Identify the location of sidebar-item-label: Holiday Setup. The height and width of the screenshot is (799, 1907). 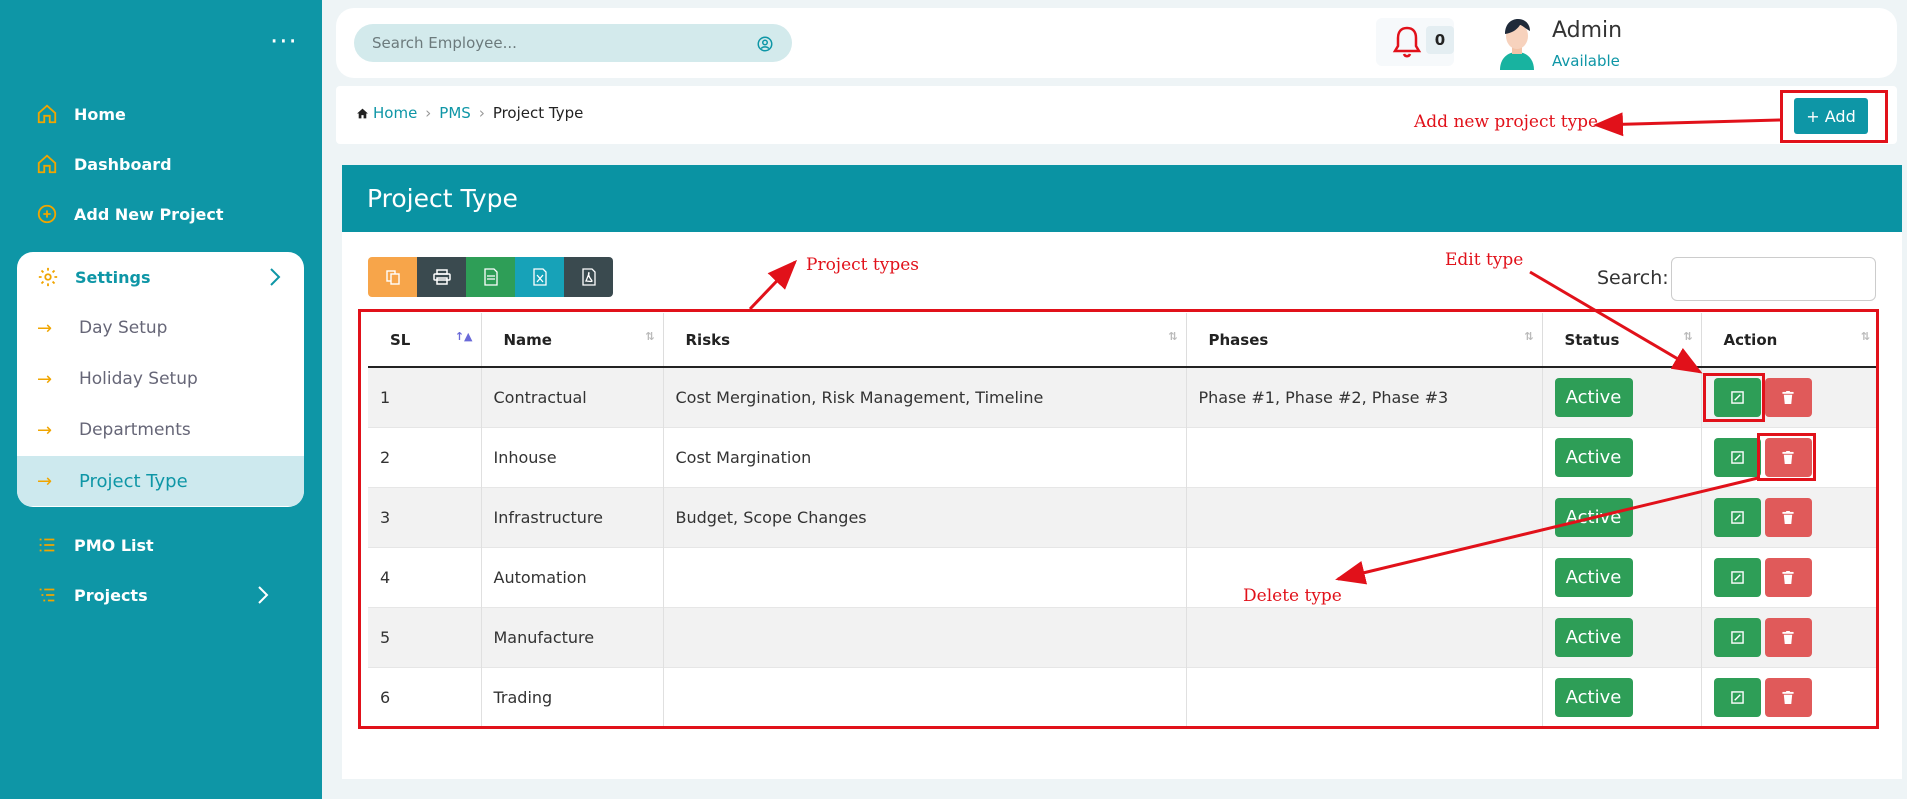
(138, 379).